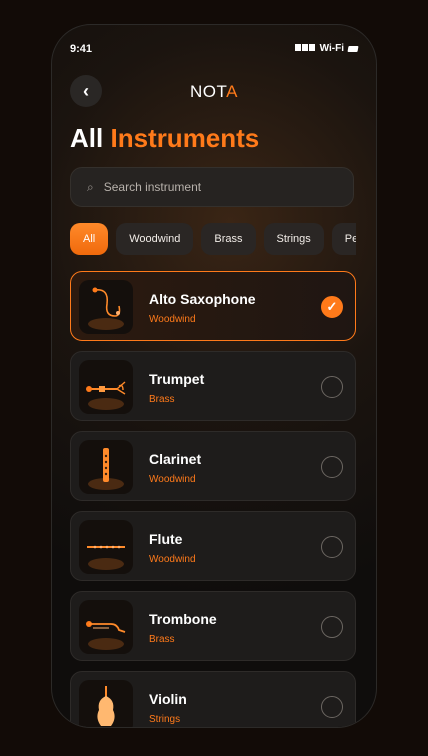 The height and width of the screenshot is (756, 428). I want to click on filter-chip-percussion: Pe, so click(343, 239).